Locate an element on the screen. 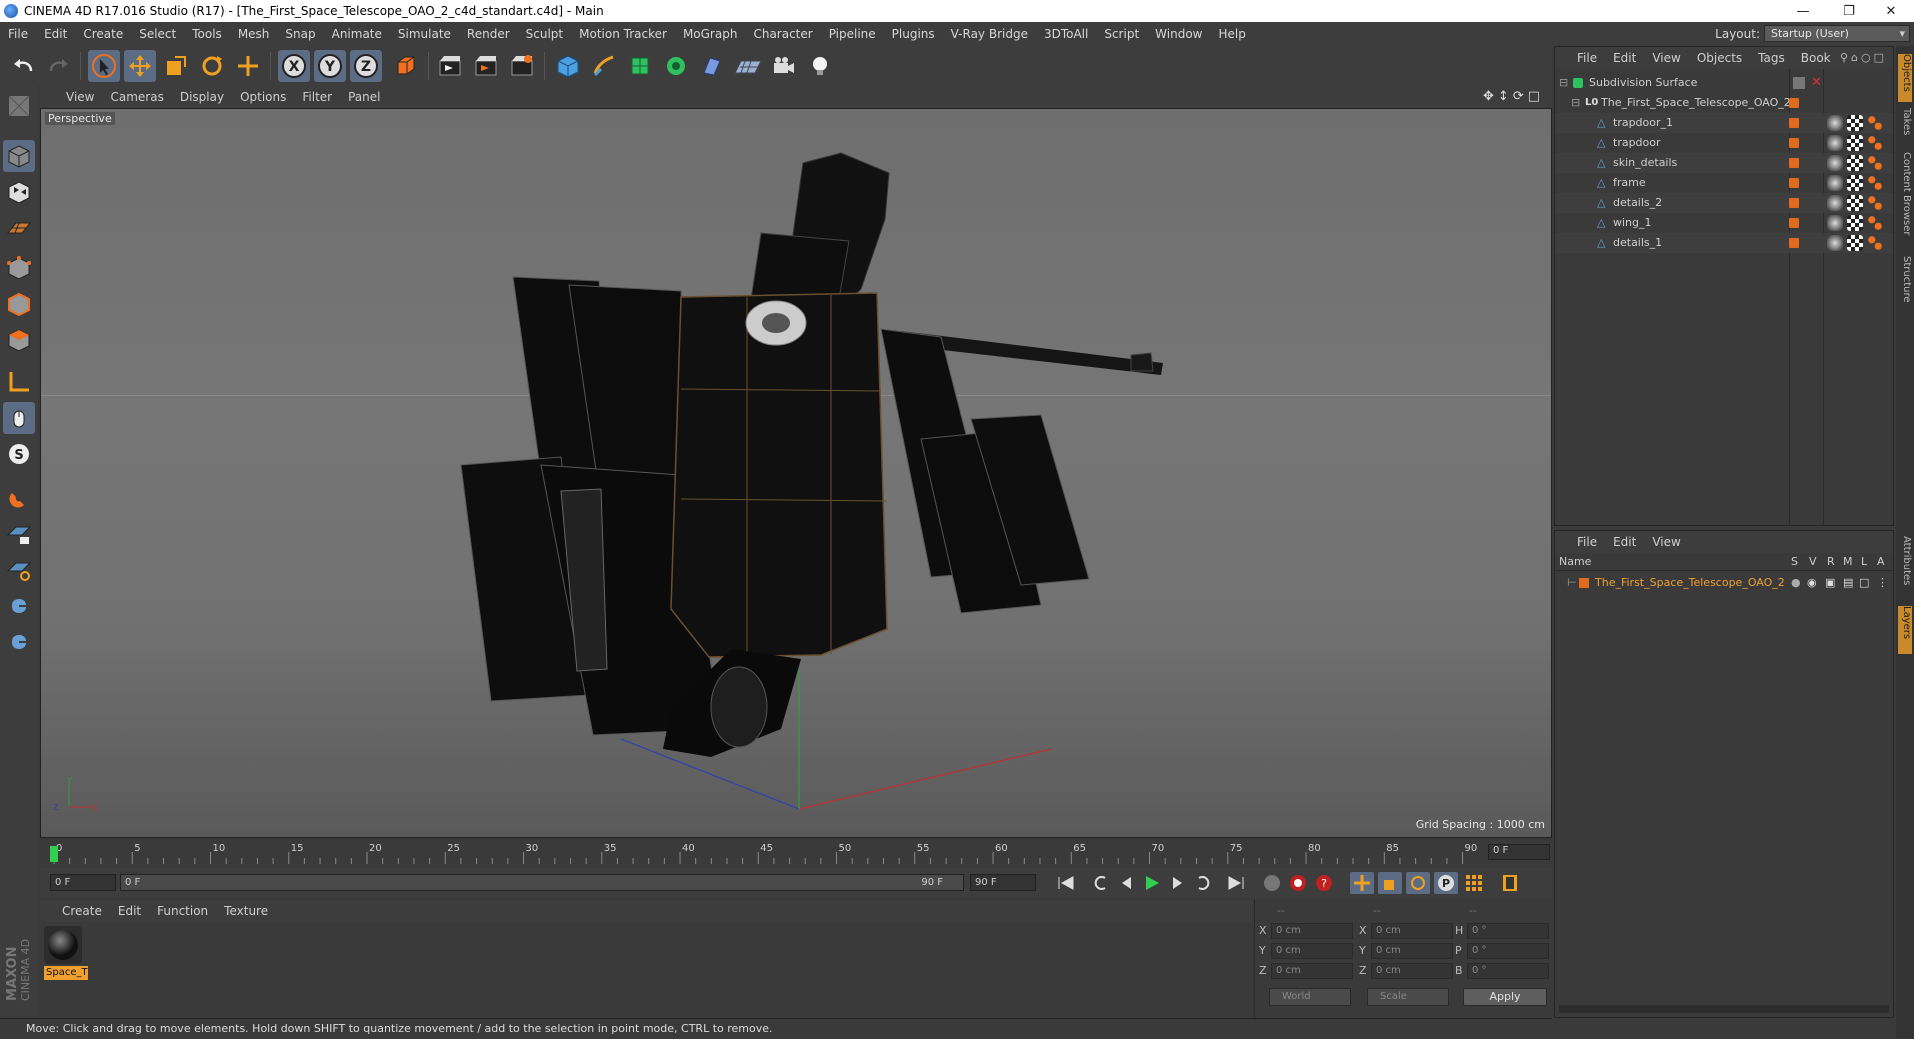  next-frame-icon is located at coordinates (1178, 883).